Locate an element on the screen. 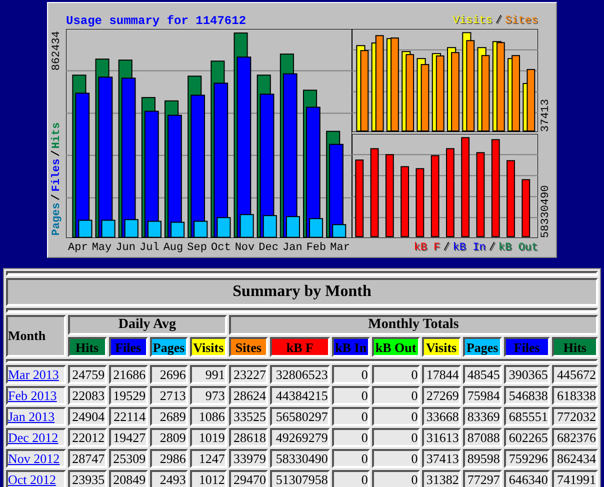 This screenshot has width=604, height=487. month-label: Feb is located at coordinates (316, 248).